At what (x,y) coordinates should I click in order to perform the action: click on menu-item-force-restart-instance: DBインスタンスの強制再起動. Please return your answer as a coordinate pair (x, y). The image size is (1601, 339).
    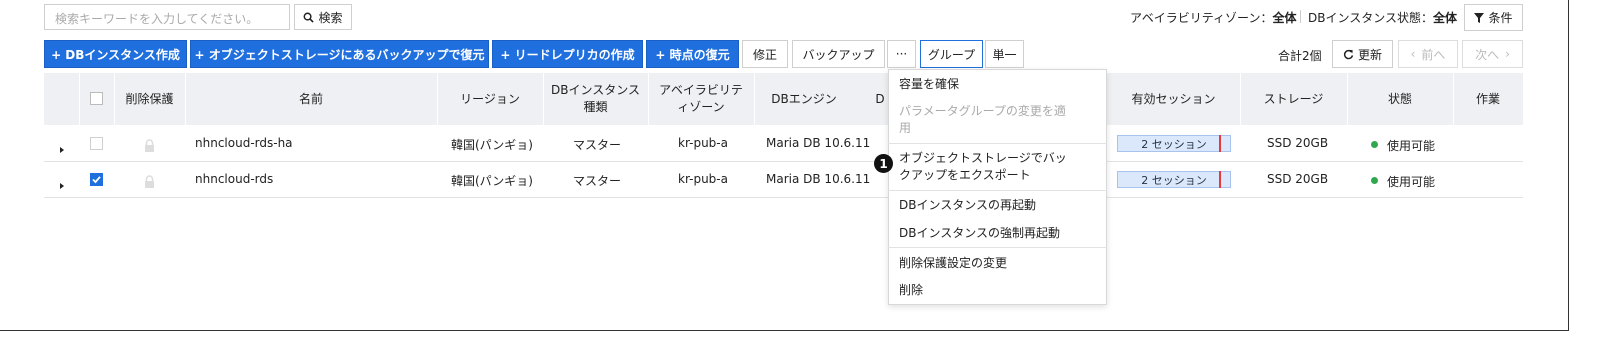
    Looking at the image, I should click on (979, 233).